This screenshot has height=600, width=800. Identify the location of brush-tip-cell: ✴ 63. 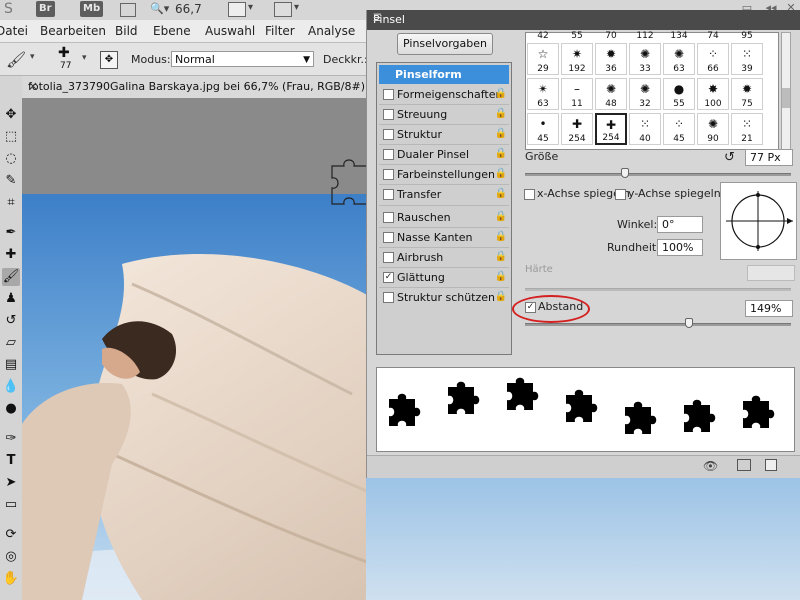
(543, 94).